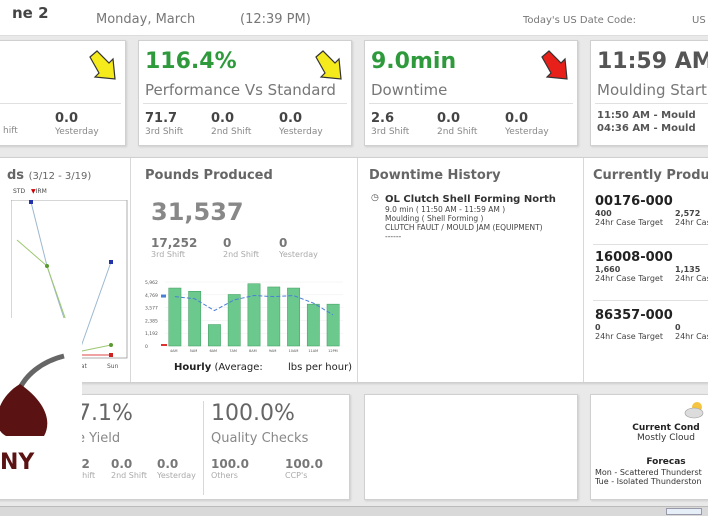 The image size is (708, 516). What do you see at coordinates (129, 468) in the screenshot?
I see `yield-stat-2nd: 0.0 2nd Shift` at bounding box center [129, 468].